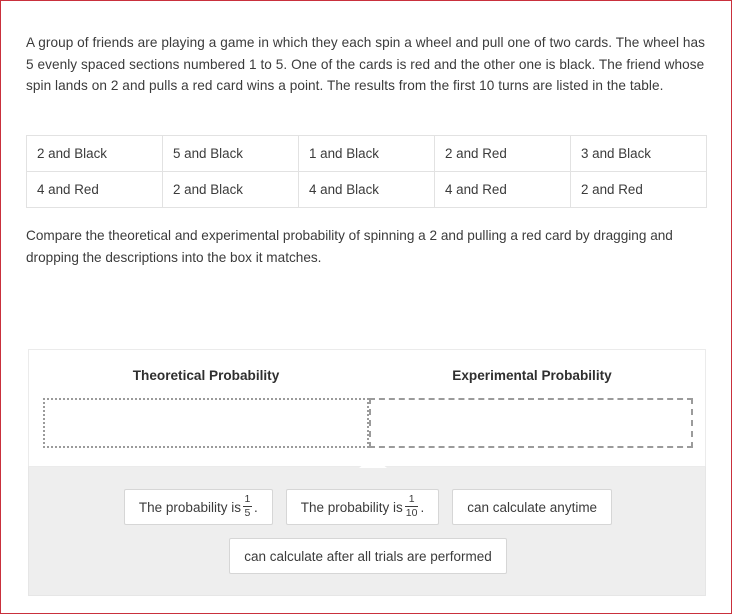  Describe the element at coordinates (230, 153) in the screenshot. I see `table-cell: 5 and Black` at that location.